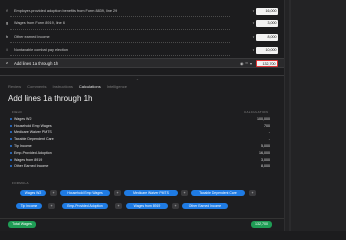 The width and height of the screenshot is (346, 240). I want to click on panel-collapse-icon: ⌄, so click(137, 79).